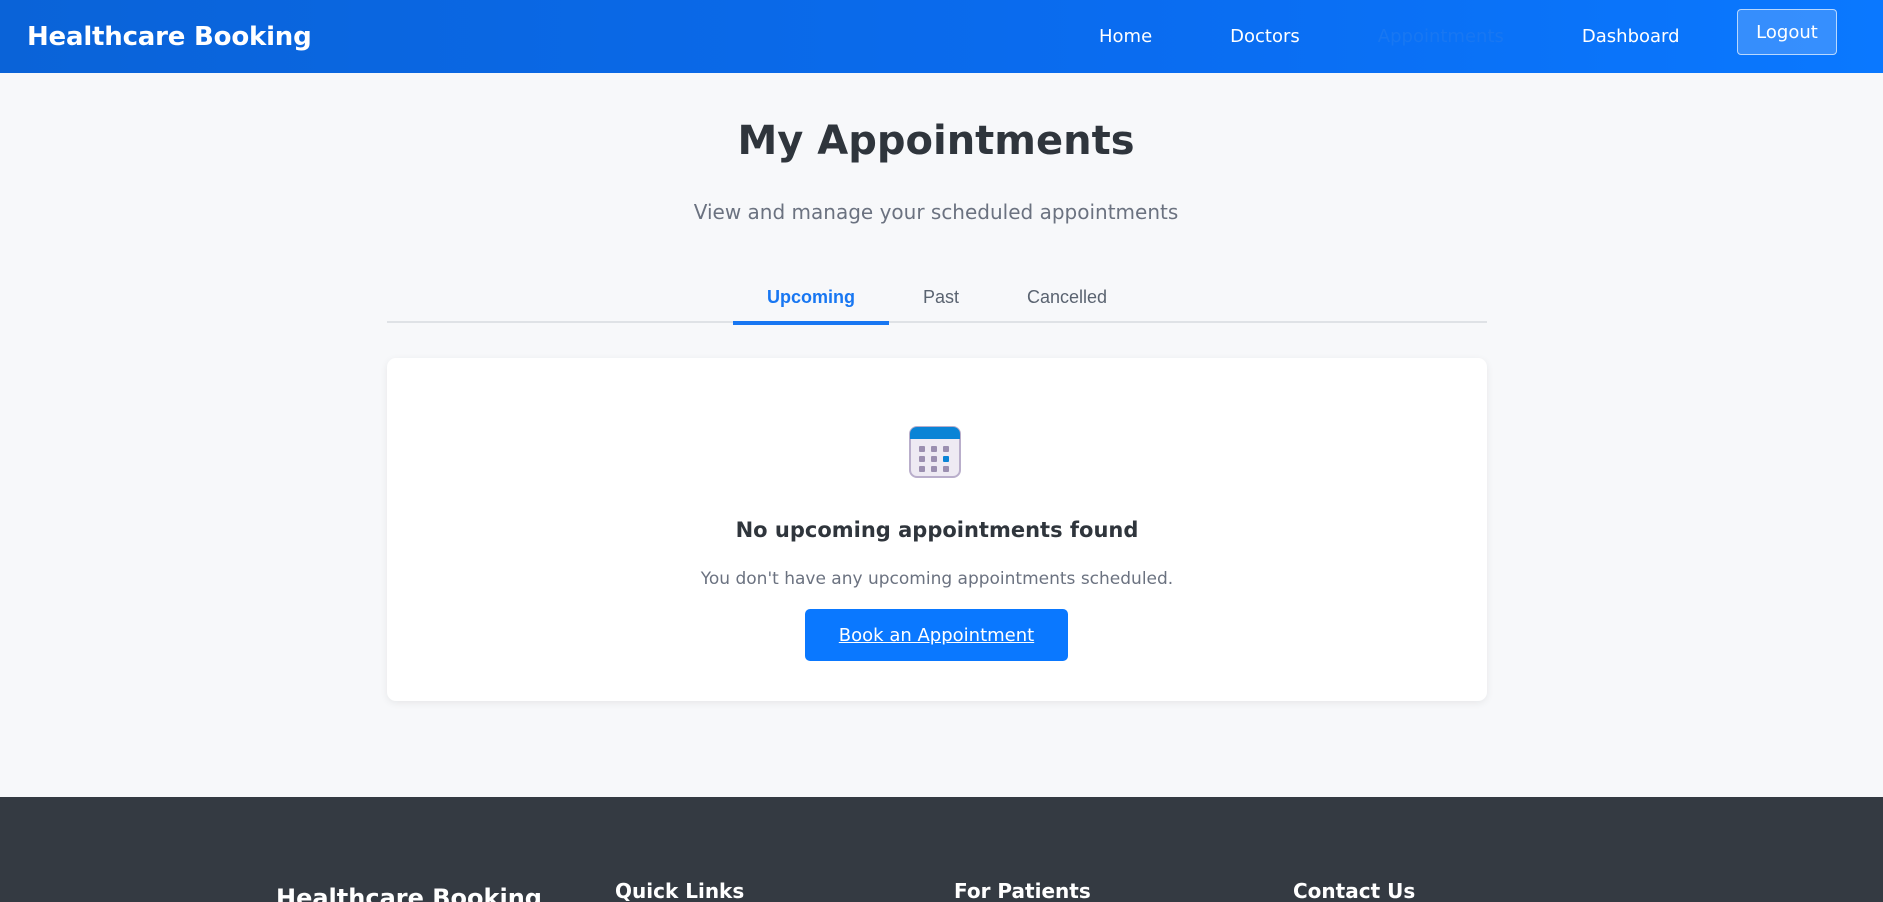 The image size is (1883, 902). I want to click on footer-heading-contact-us: Contact Us, so click(1354, 890).